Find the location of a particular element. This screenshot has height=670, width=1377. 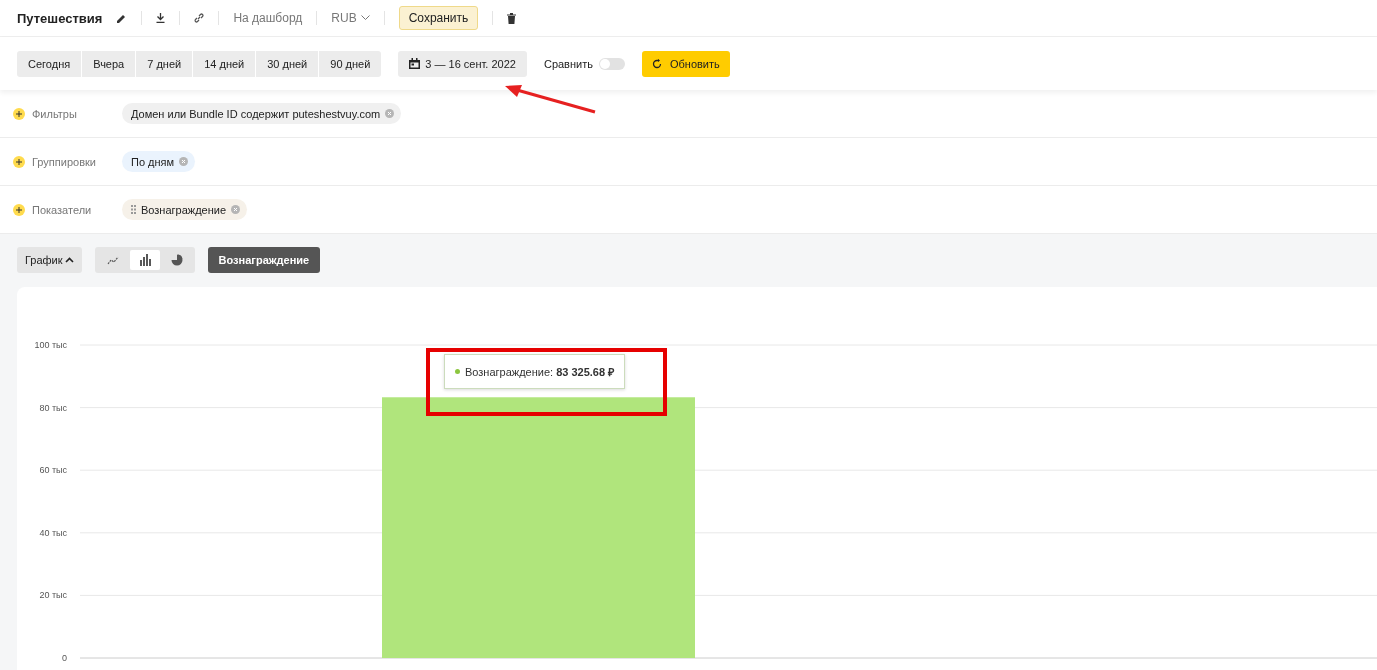

refresh-button: Обновить is located at coordinates (685, 63).